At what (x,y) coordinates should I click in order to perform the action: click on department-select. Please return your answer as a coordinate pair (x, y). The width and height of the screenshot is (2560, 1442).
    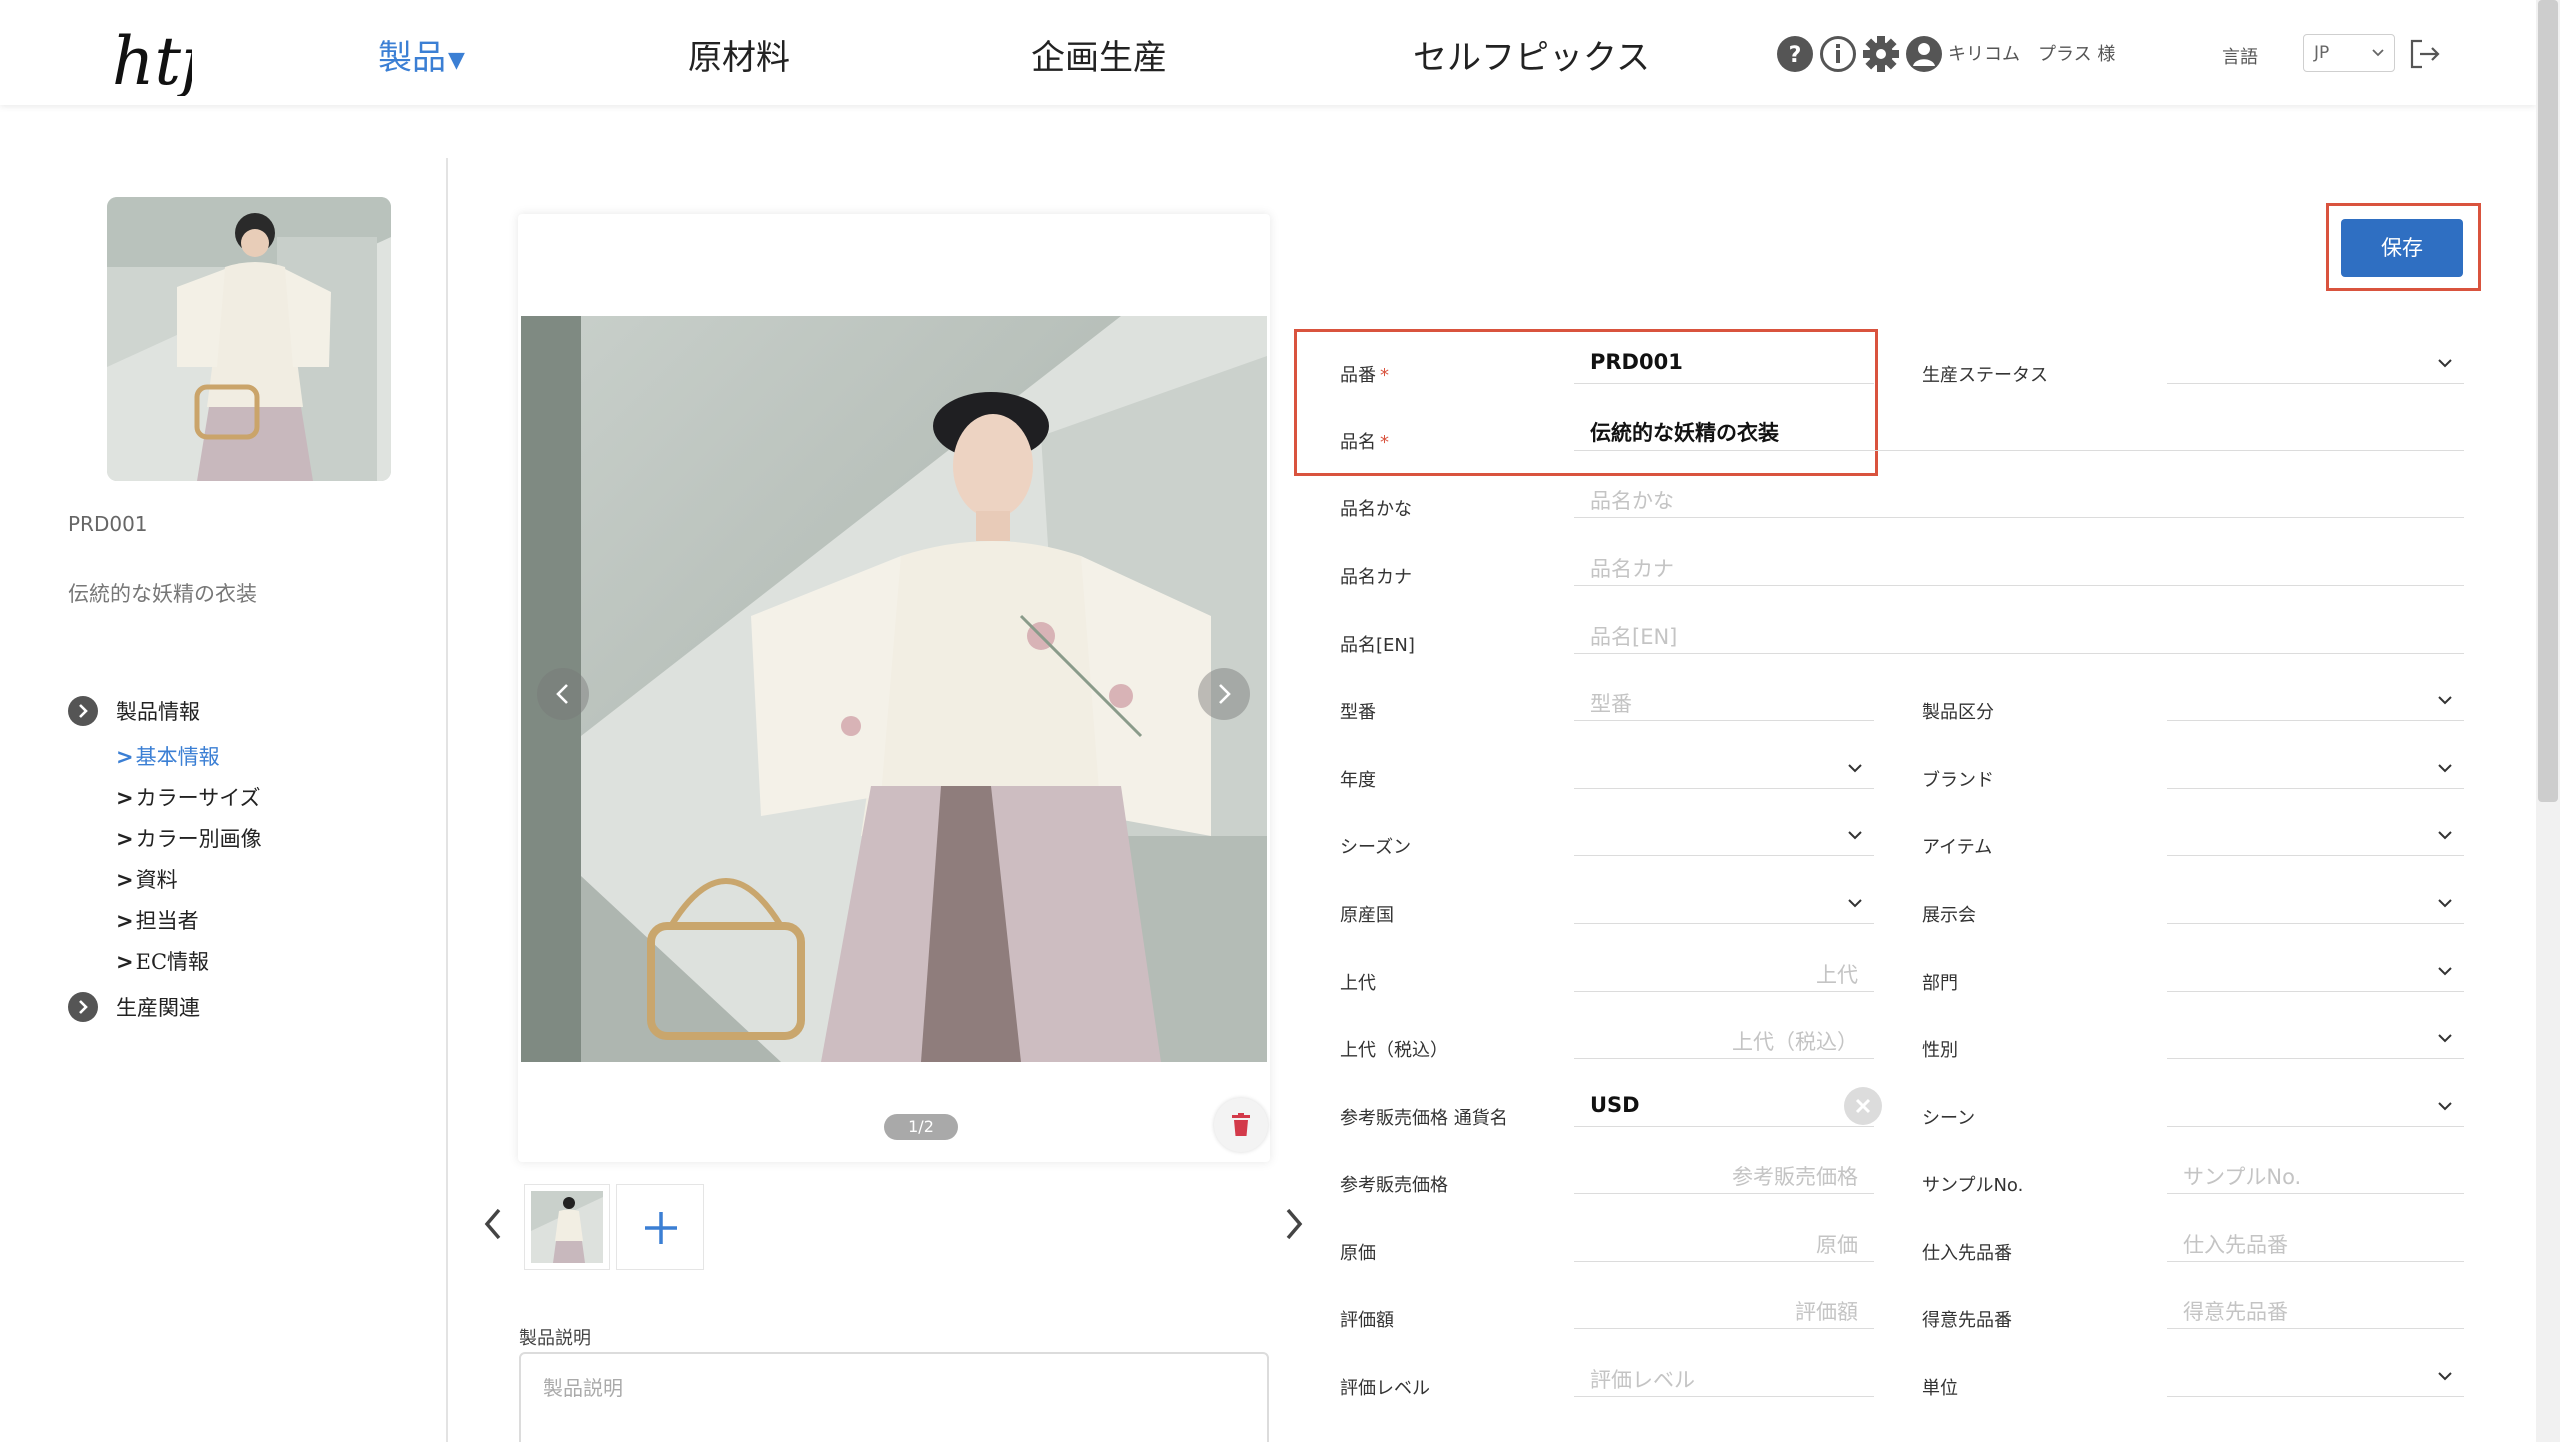
    Looking at the image, I should click on (2315, 972).